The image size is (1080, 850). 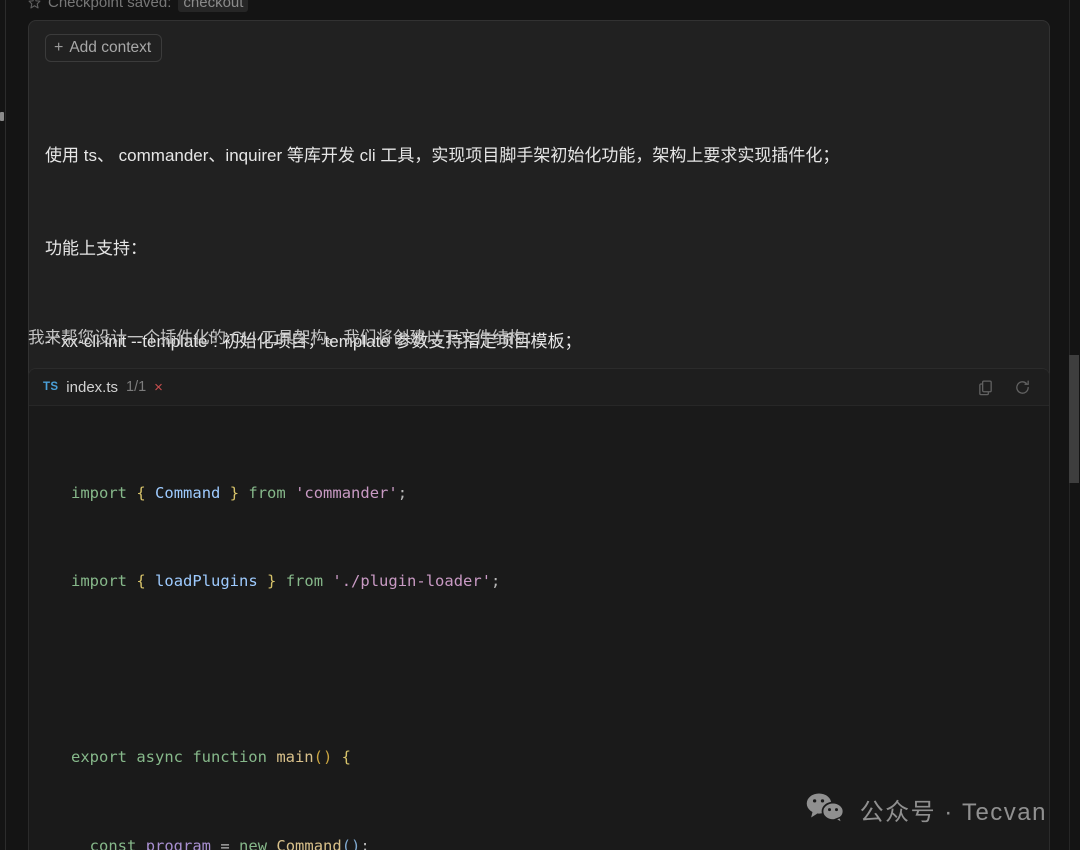 I want to click on code-file-count: 1/1, so click(x=136, y=387).